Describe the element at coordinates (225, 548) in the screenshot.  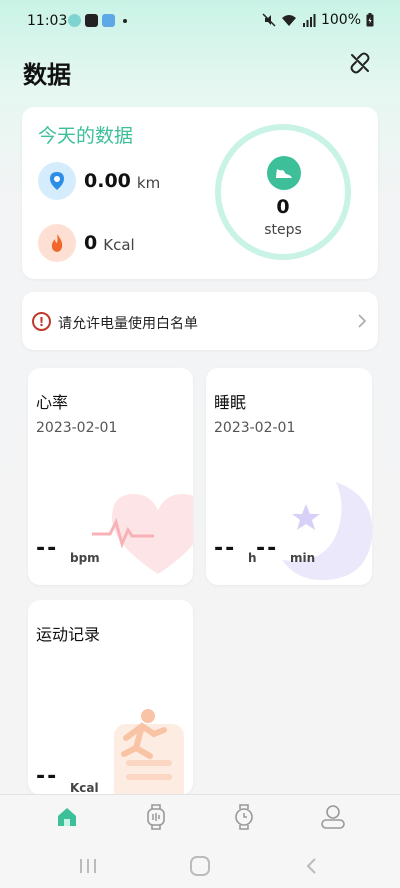
I see `sleep-hours-value: --` at that location.